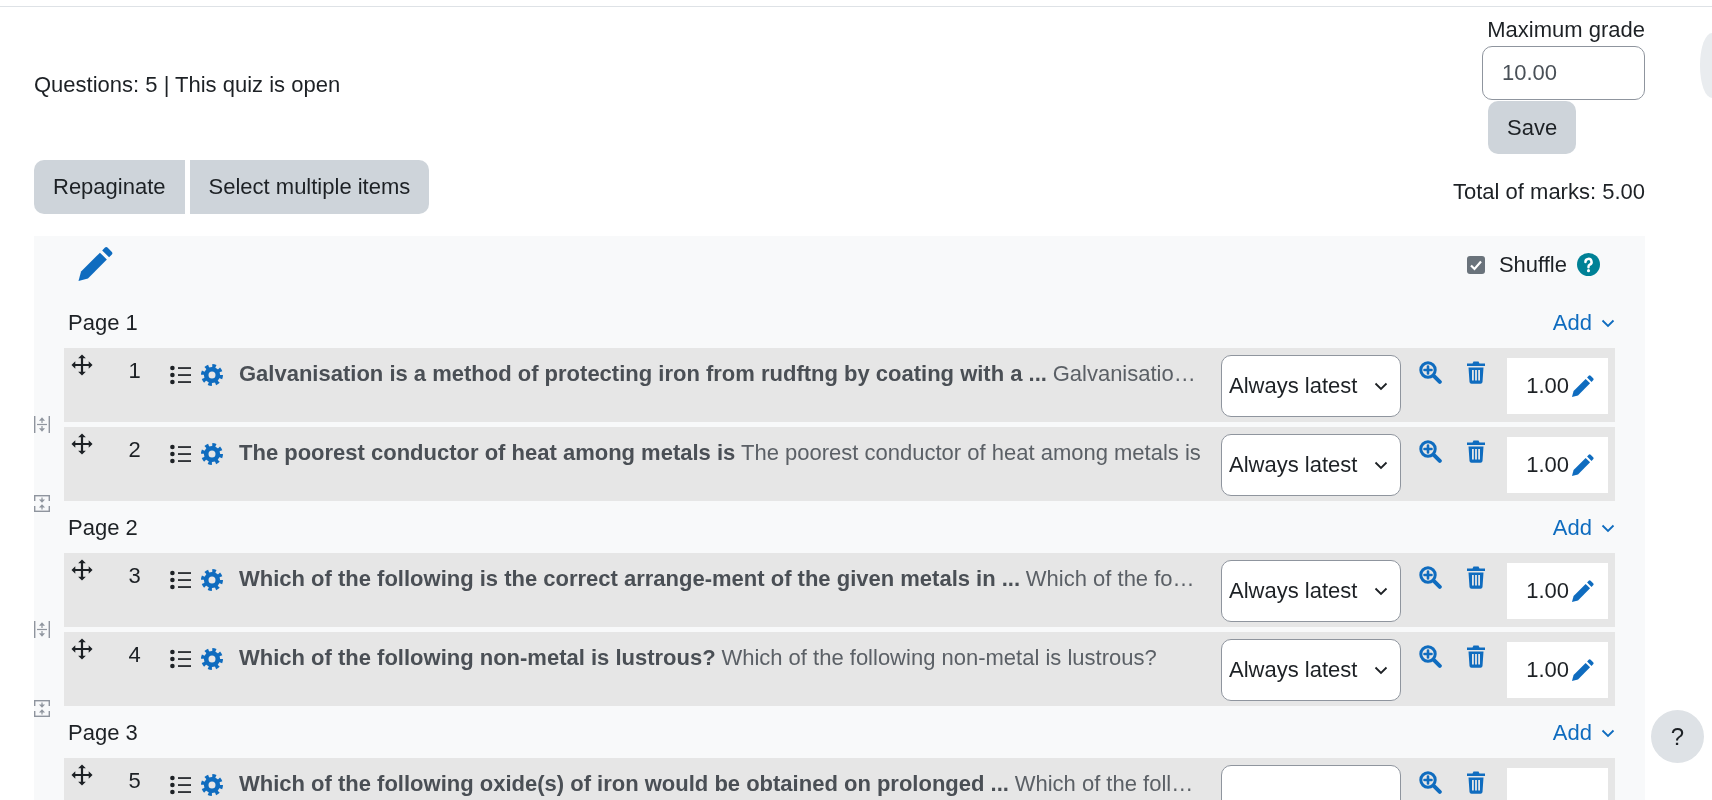 This screenshot has height=800, width=1712. What do you see at coordinates (309, 187) in the screenshot?
I see `select-items-button: Select multiple items` at bounding box center [309, 187].